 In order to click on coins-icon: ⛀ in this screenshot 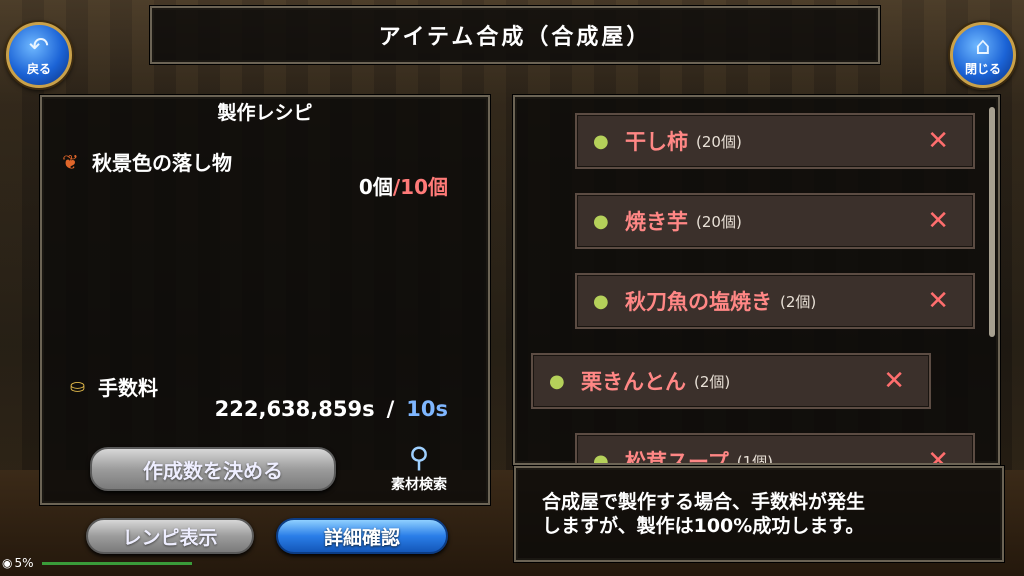, I will do `click(78, 386)`.